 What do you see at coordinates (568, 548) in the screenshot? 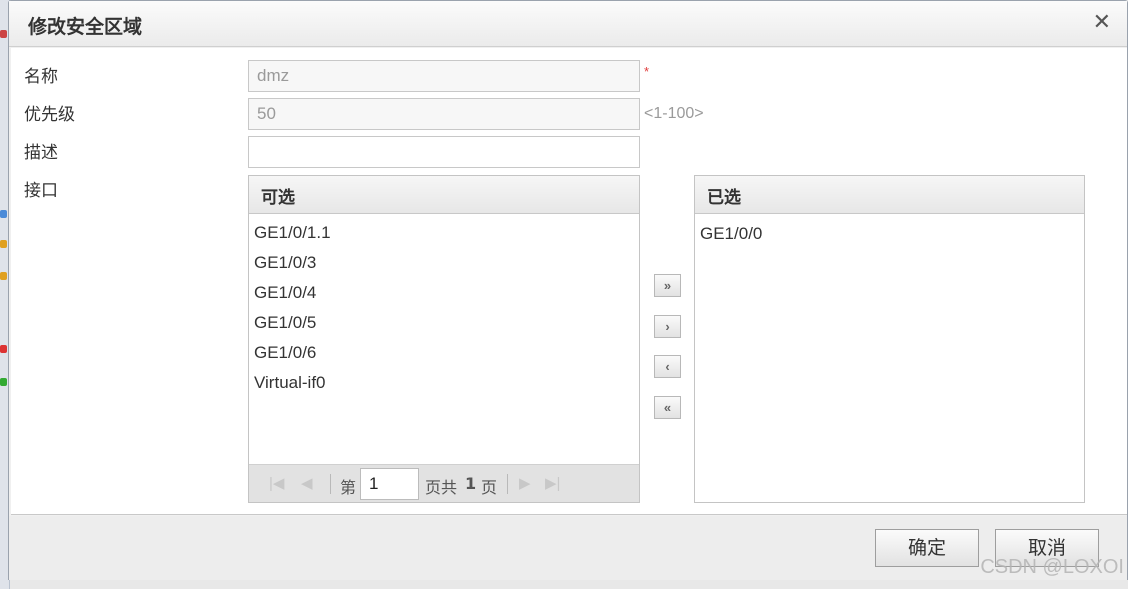
I see `dialog-footer: 确定 取消` at bounding box center [568, 548].